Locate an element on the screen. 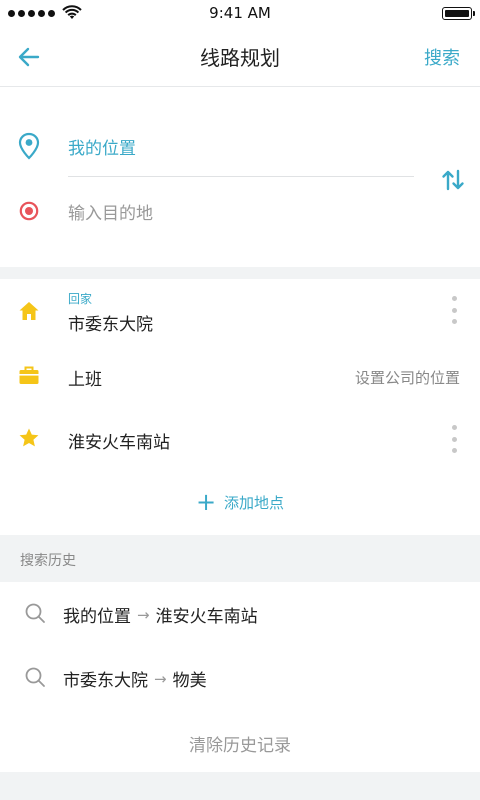 This screenshot has width=480, height=800. section-separator is located at coordinates (240, 273).